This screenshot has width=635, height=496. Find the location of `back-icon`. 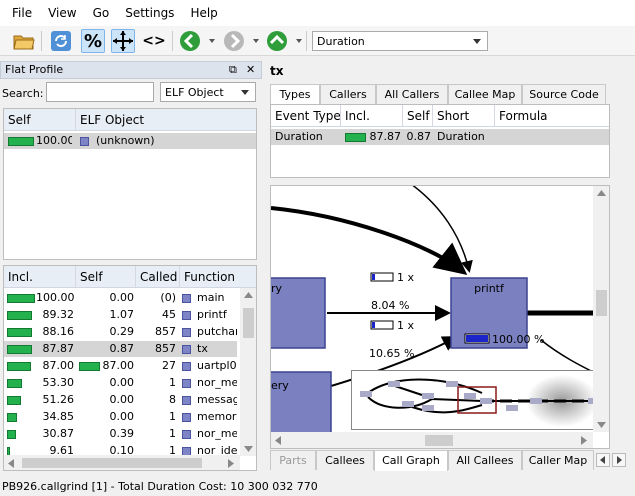

back-icon is located at coordinates (190, 41).